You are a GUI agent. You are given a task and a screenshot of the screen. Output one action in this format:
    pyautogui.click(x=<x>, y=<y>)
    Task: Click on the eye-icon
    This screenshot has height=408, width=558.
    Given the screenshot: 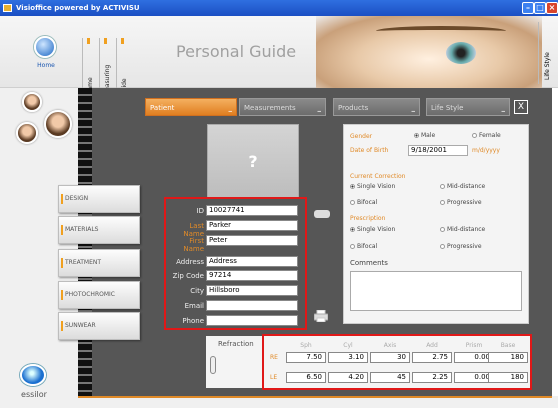 What is the action you would take?
    pyautogui.click(x=461, y=53)
    